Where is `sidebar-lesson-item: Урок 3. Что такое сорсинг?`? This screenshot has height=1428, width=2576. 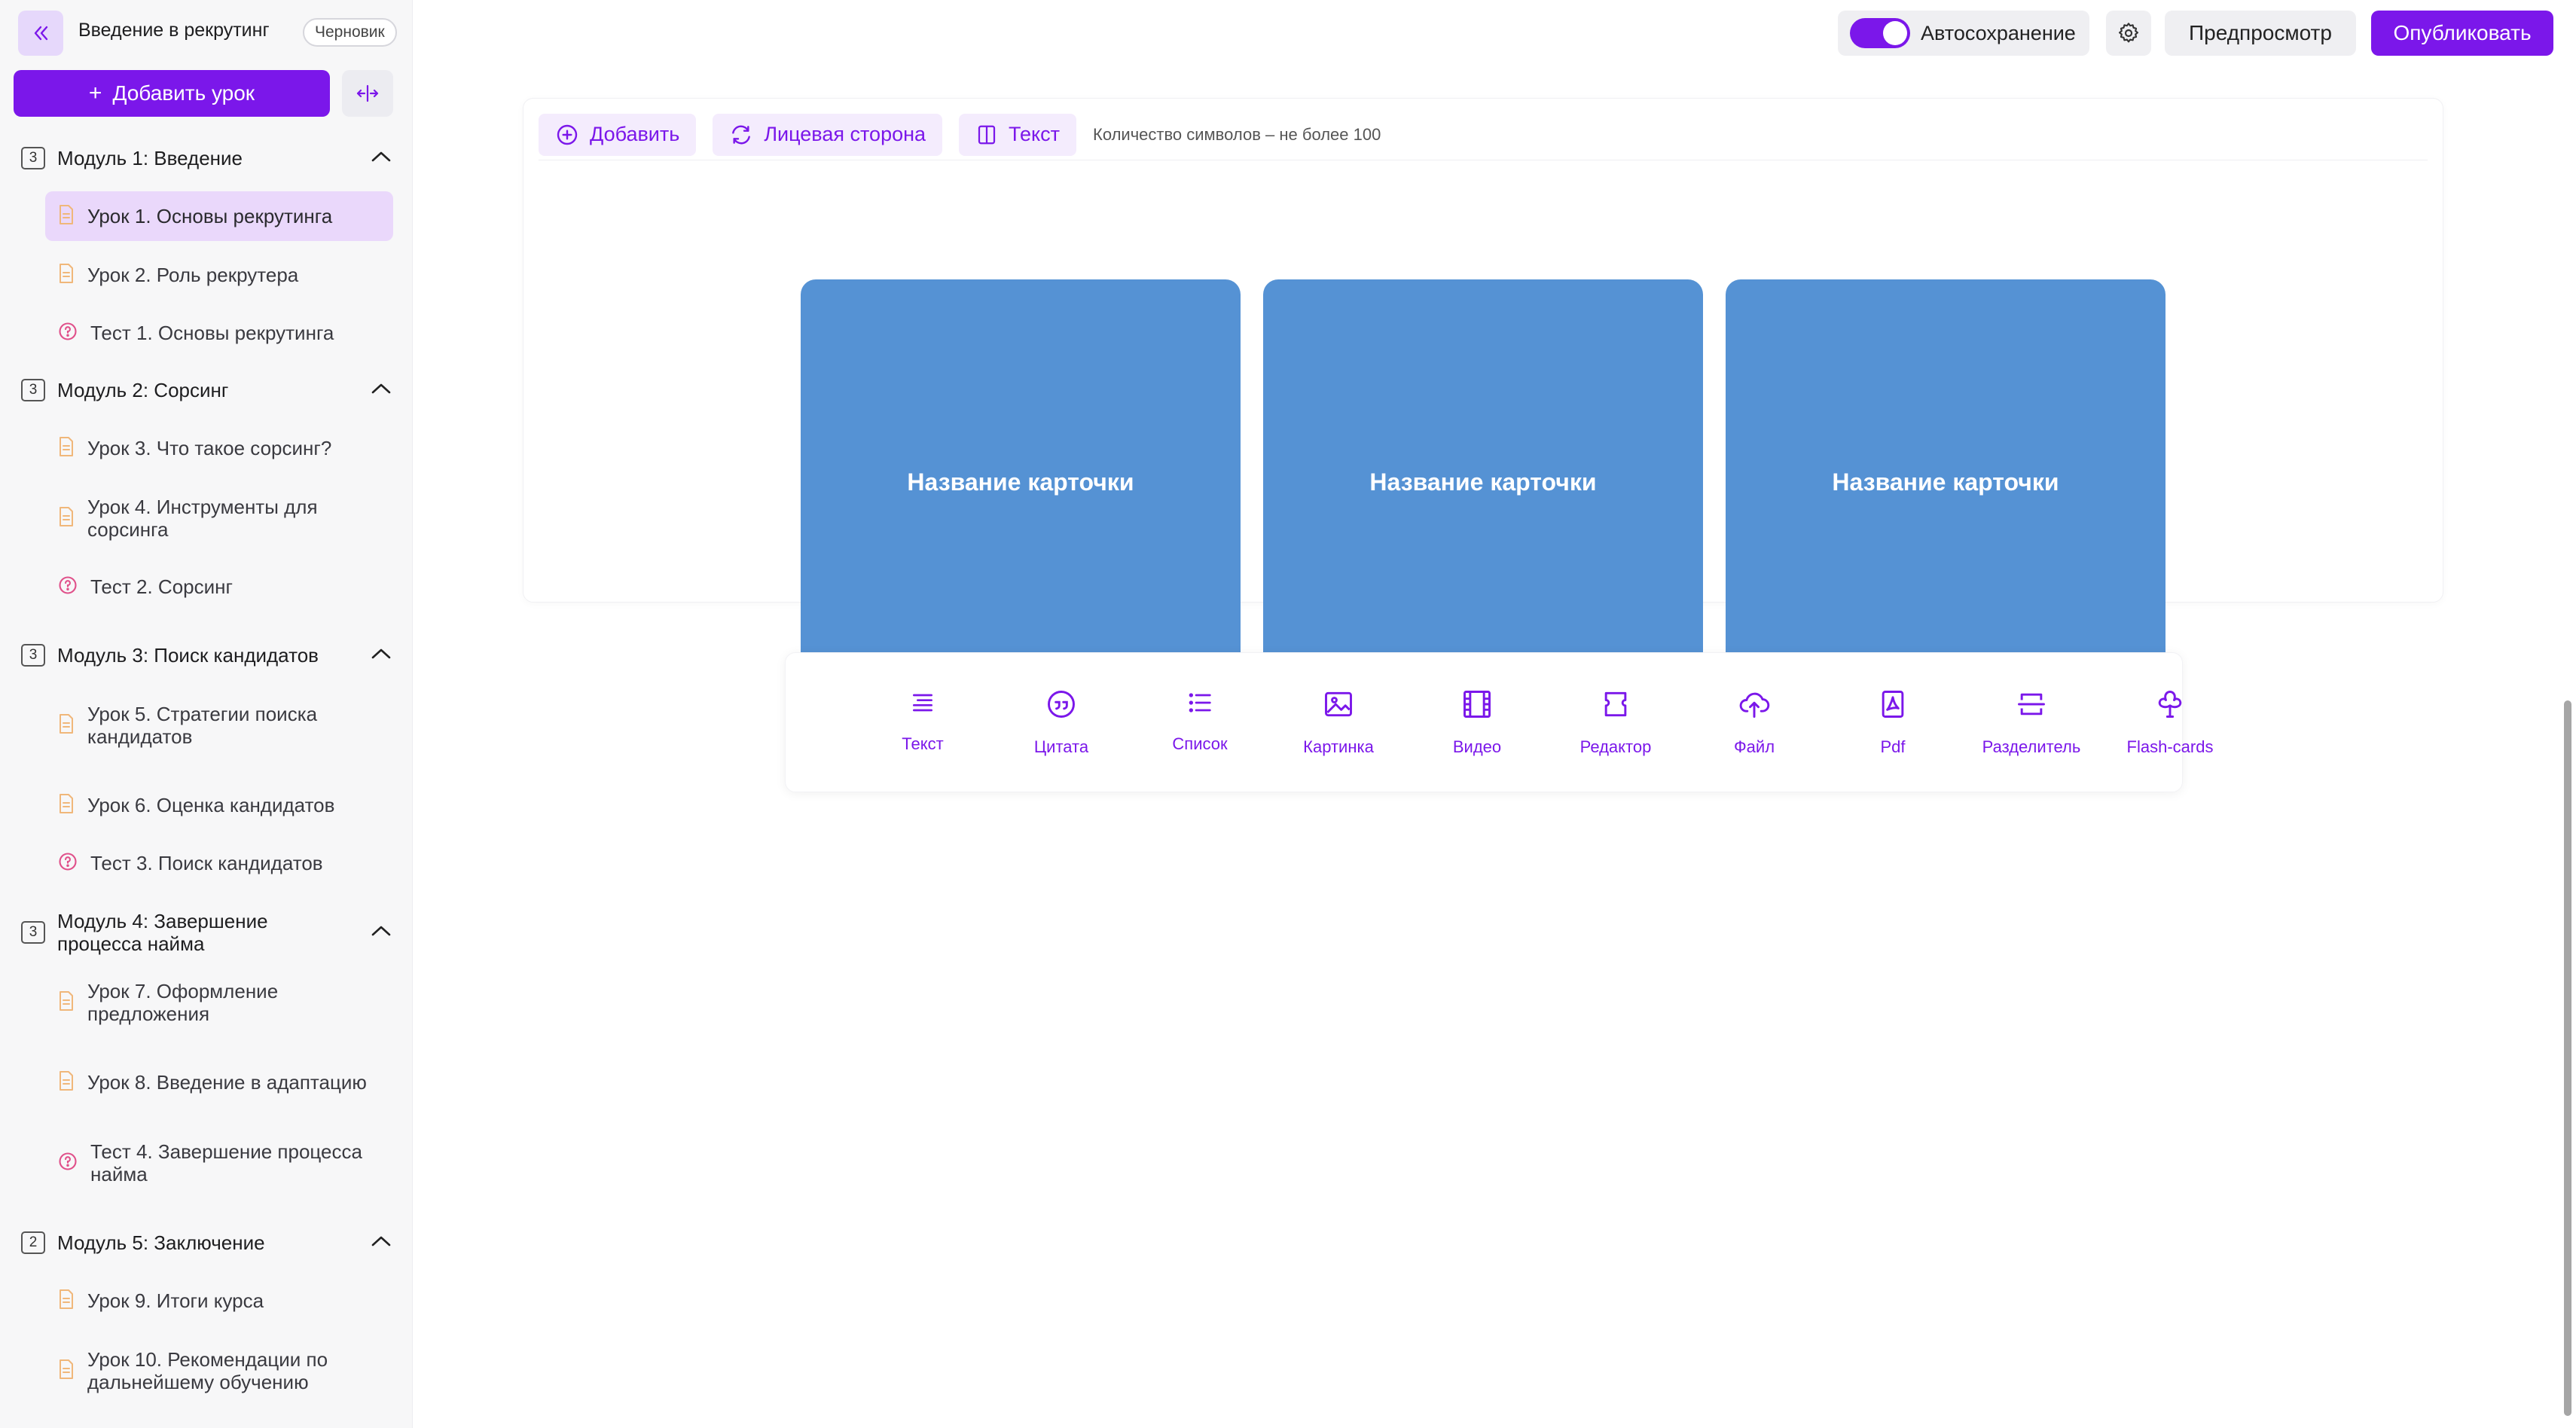
sidebar-lesson-item: Урок 3. Что такое сорсинг? is located at coordinates (219, 448).